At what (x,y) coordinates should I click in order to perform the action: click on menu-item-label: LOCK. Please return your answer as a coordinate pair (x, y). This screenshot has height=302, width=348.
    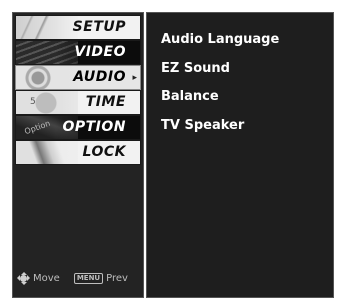
    Looking at the image, I should click on (104, 152).